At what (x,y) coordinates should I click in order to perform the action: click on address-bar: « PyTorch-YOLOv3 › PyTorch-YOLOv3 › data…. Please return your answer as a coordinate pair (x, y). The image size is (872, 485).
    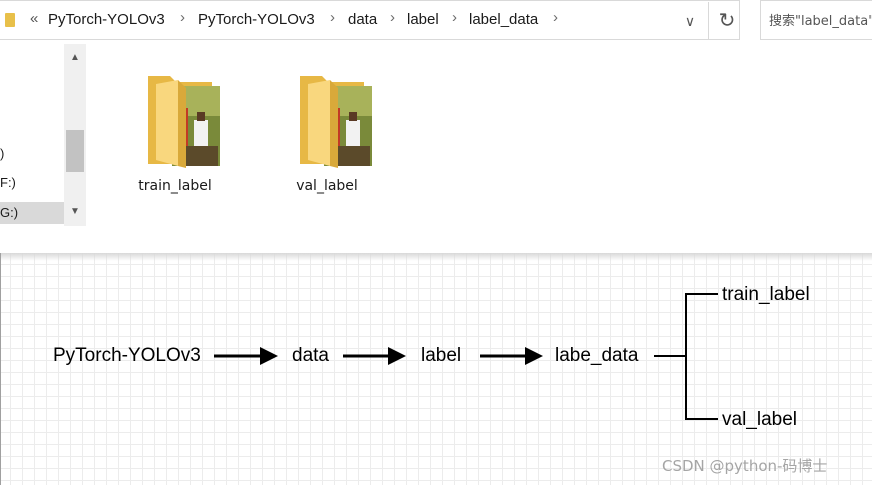
    Looking at the image, I should click on (370, 20).